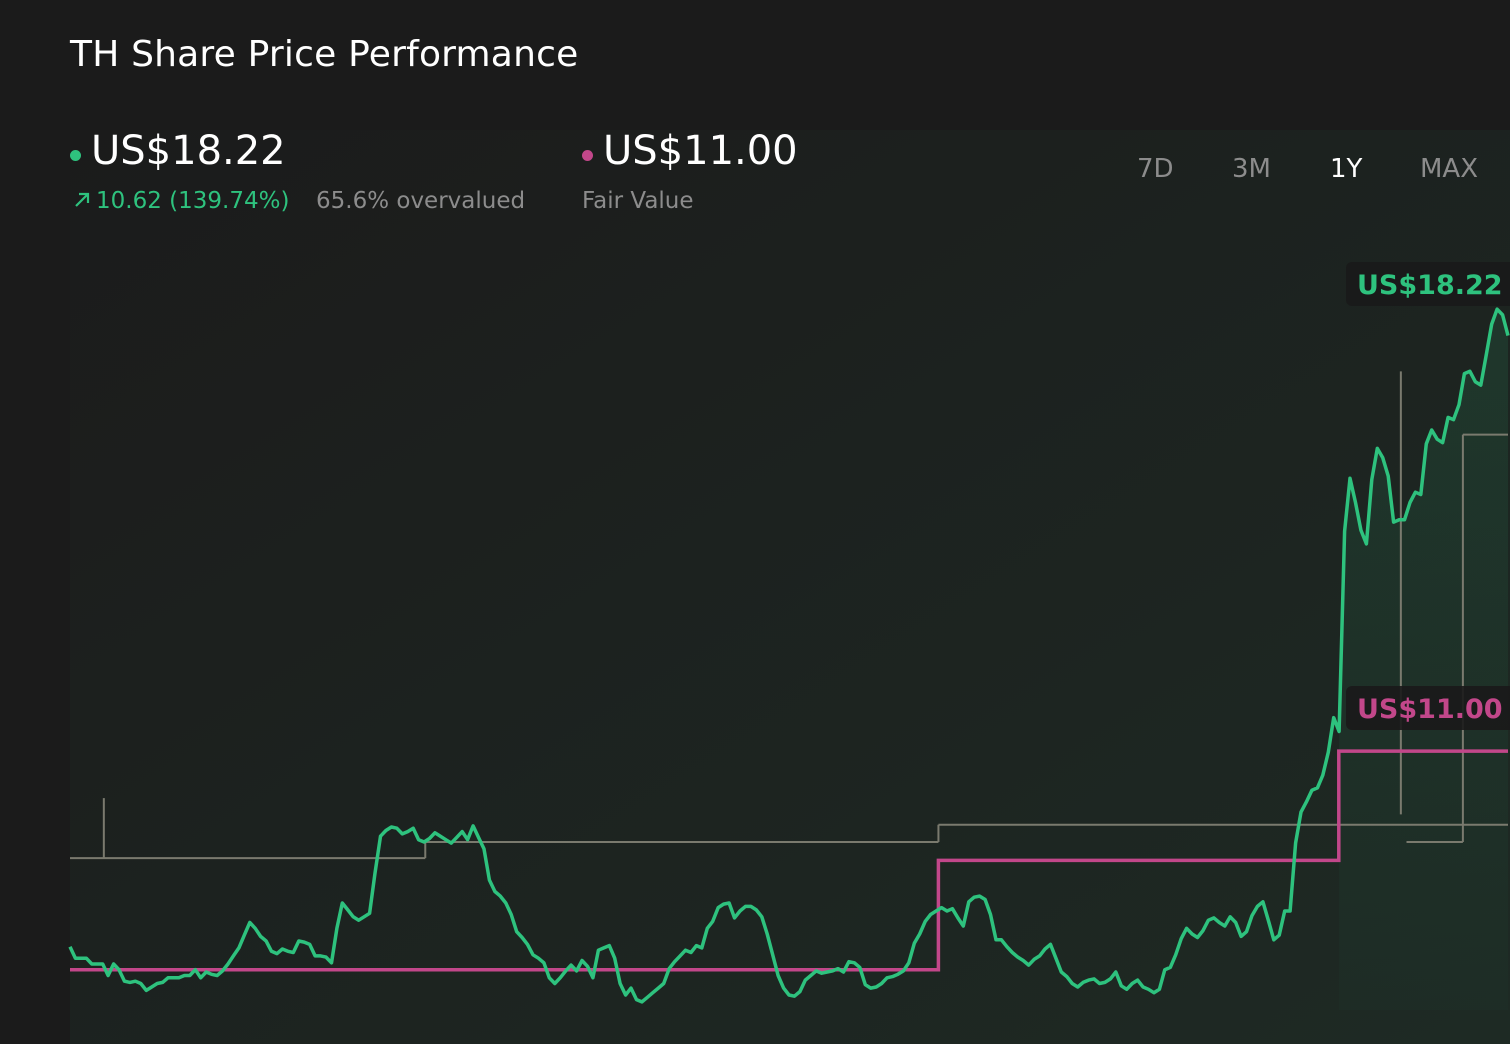 The height and width of the screenshot is (1044, 1510). I want to click on chart-title: TH Share Price Performance, so click(324, 54).